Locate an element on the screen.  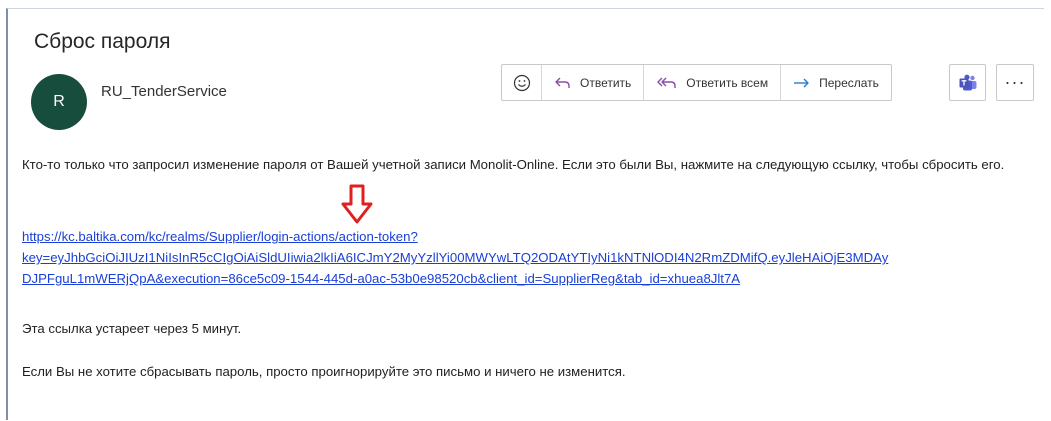
smiley-icon is located at coordinates (521, 82).